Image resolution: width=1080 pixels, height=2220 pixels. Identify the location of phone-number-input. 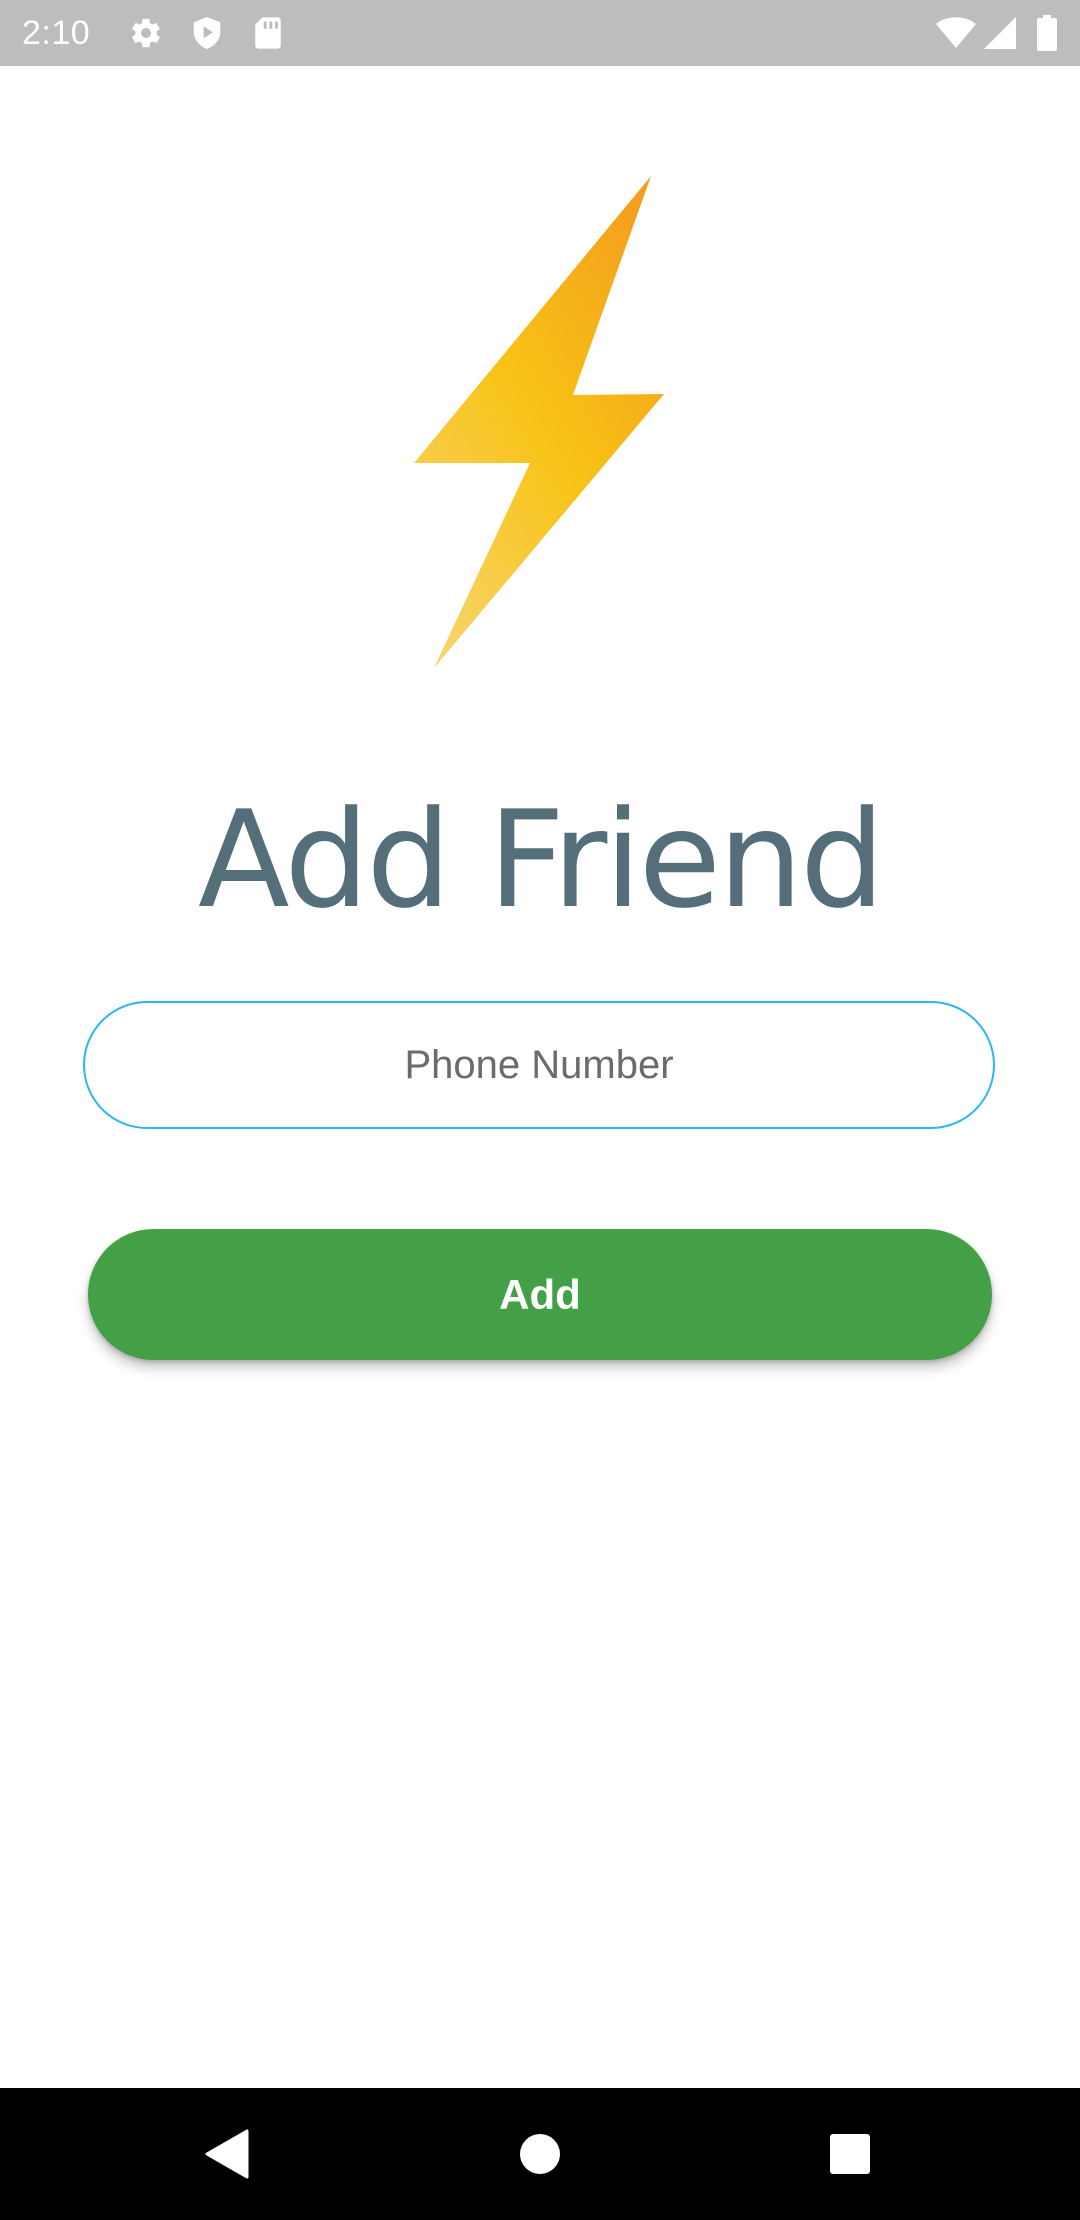
(539, 1065).